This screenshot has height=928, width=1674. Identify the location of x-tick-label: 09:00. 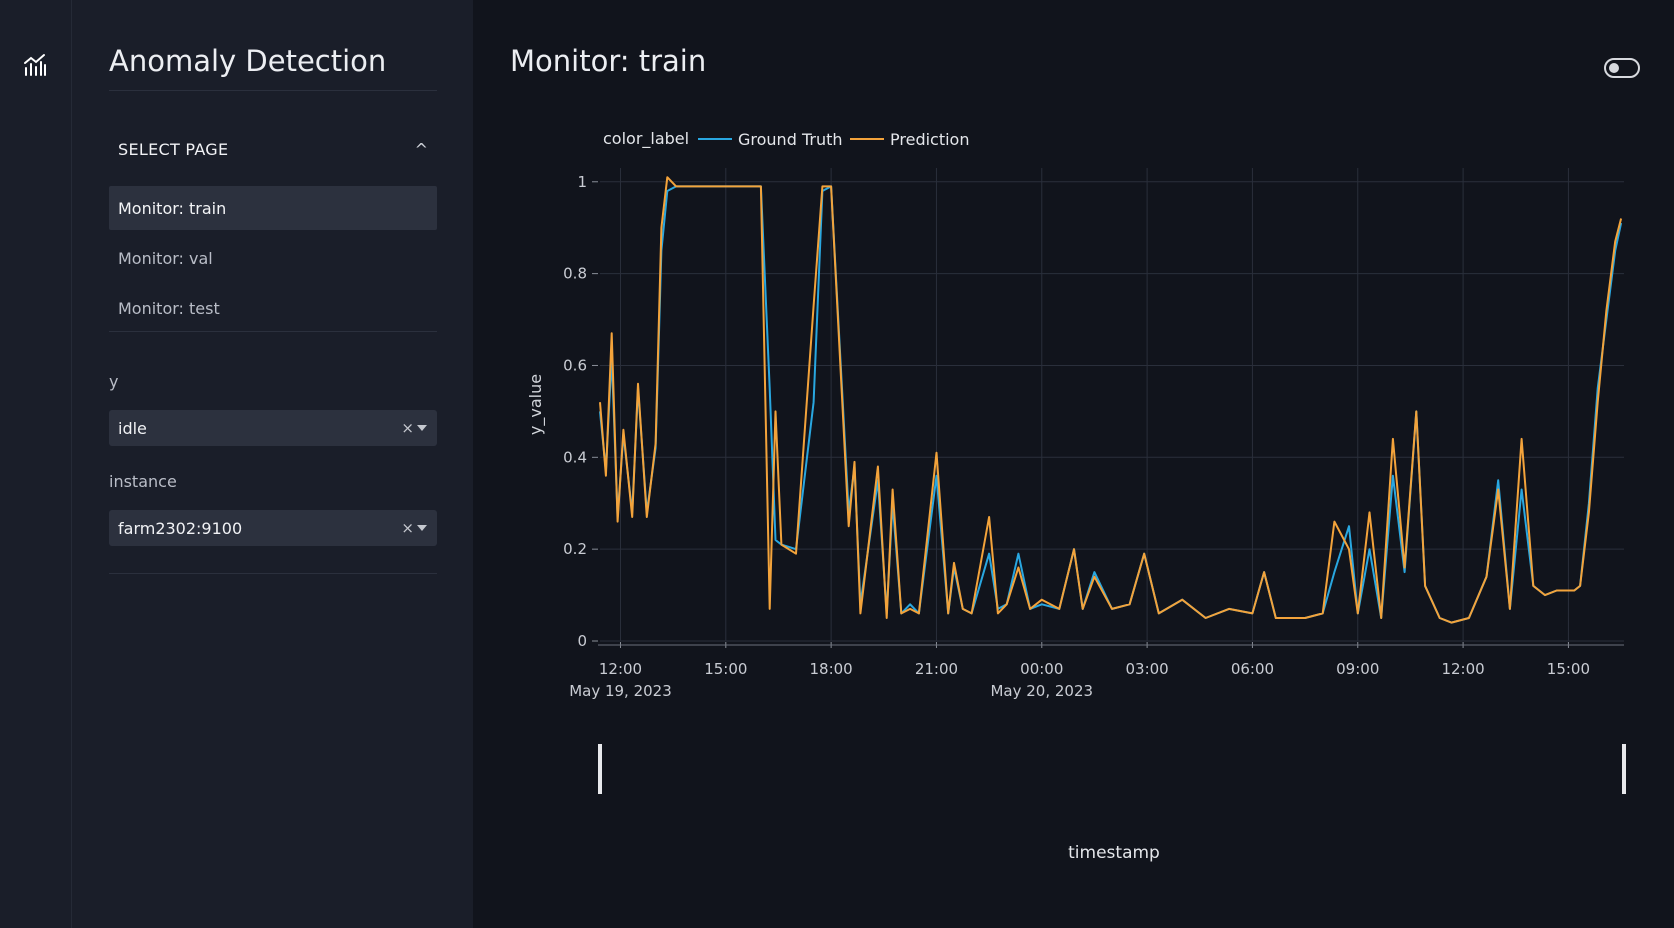
(1357, 669).